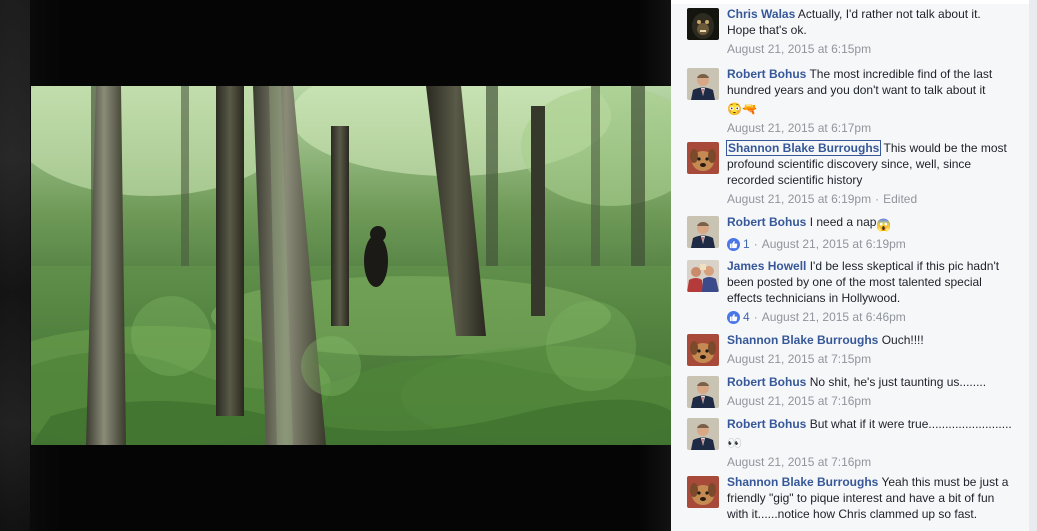  Describe the element at coordinates (854, 2) in the screenshot. I see `panel-top-edge` at that location.